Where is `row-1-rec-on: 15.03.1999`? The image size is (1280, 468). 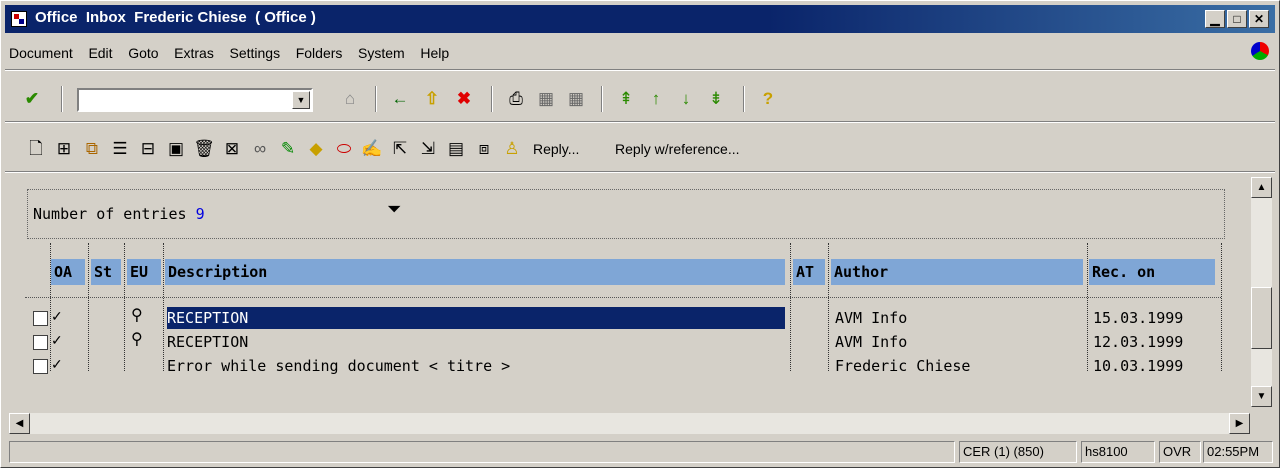 row-1-rec-on: 15.03.1999 is located at coordinates (1138, 318).